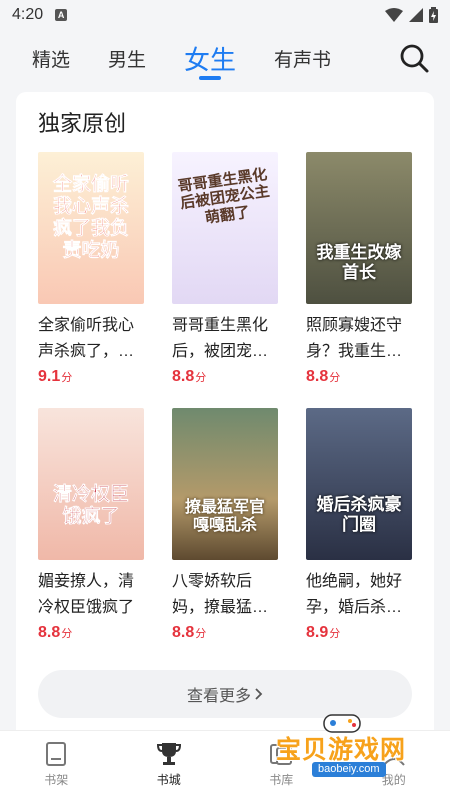 This screenshot has height=800, width=450. I want to click on book-item: 哥哥重生黑化后被团宠公主萌翻了 哥哥重生黑化后，被团宠公主萌翻了 8.8分, so click(226, 269).